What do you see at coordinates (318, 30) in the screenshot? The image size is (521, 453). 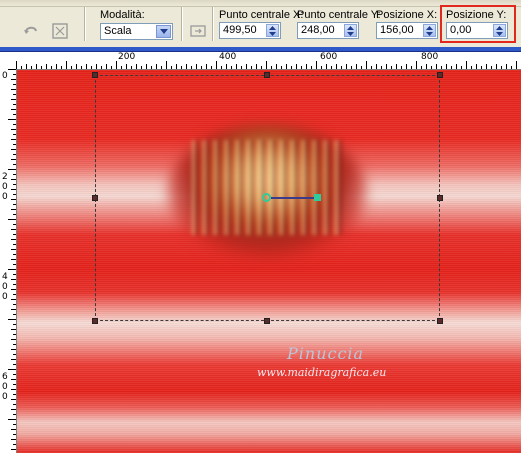 I see `center-y-value: 248,00` at bounding box center [318, 30].